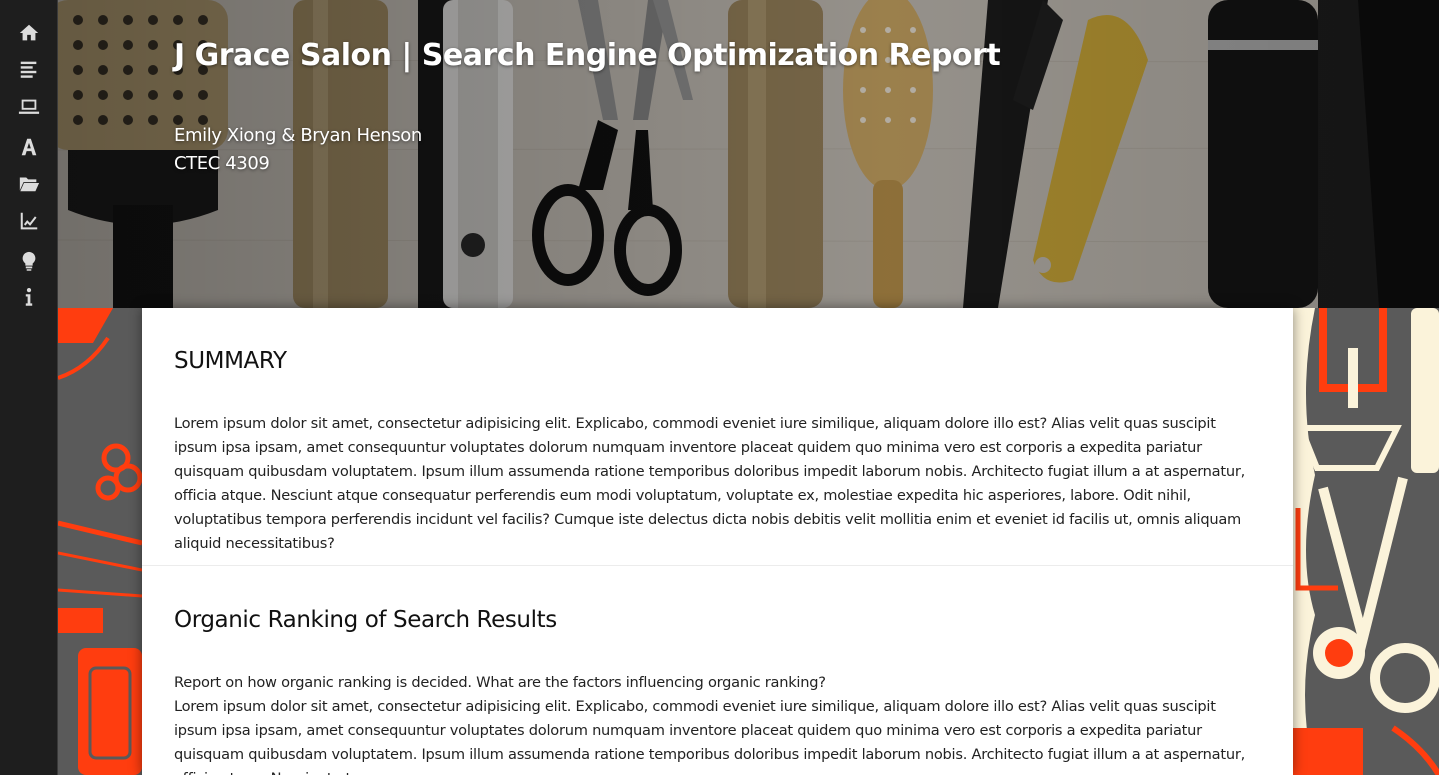 The width and height of the screenshot is (1439, 775). What do you see at coordinates (222, 163) in the screenshot?
I see `course-line: CTEC 4309` at bounding box center [222, 163].